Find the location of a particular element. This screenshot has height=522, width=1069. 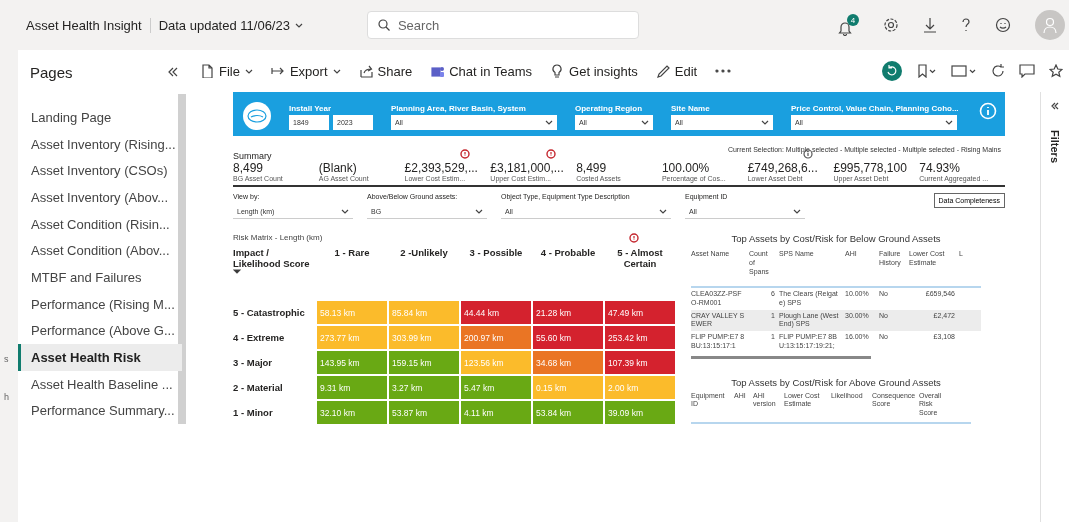

page-item: Landing Page is located at coordinates (100, 117).